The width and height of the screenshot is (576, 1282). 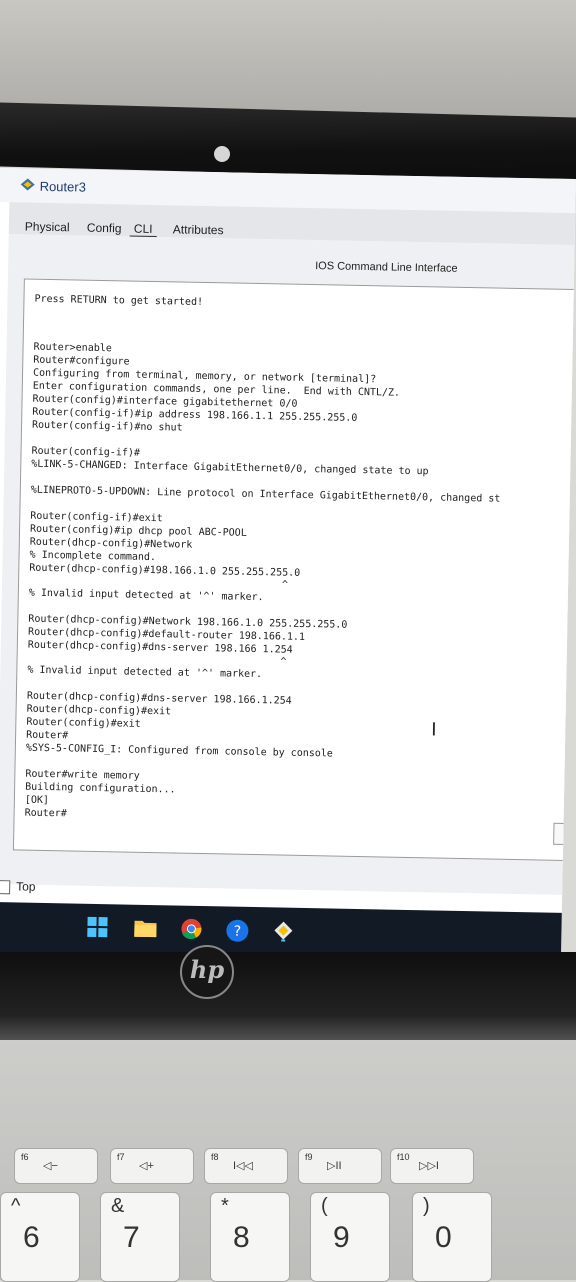 What do you see at coordinates (99, 710) in the screenshot?
I see `console-line: Router(dhcp-config)#exit` at bounding box center [99, 710].